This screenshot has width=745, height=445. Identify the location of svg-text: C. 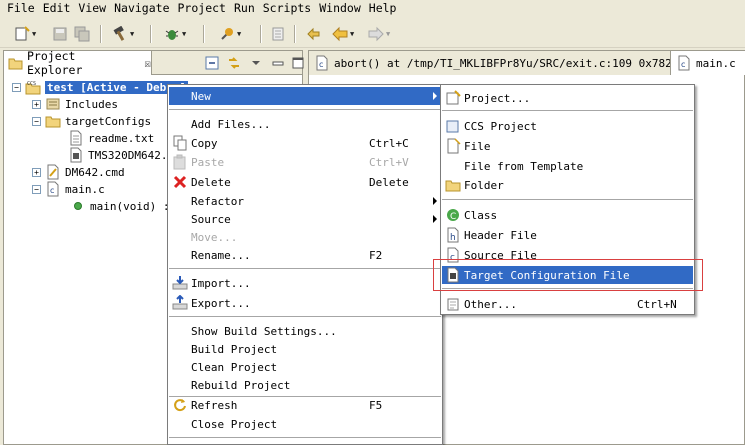
(453, 217).